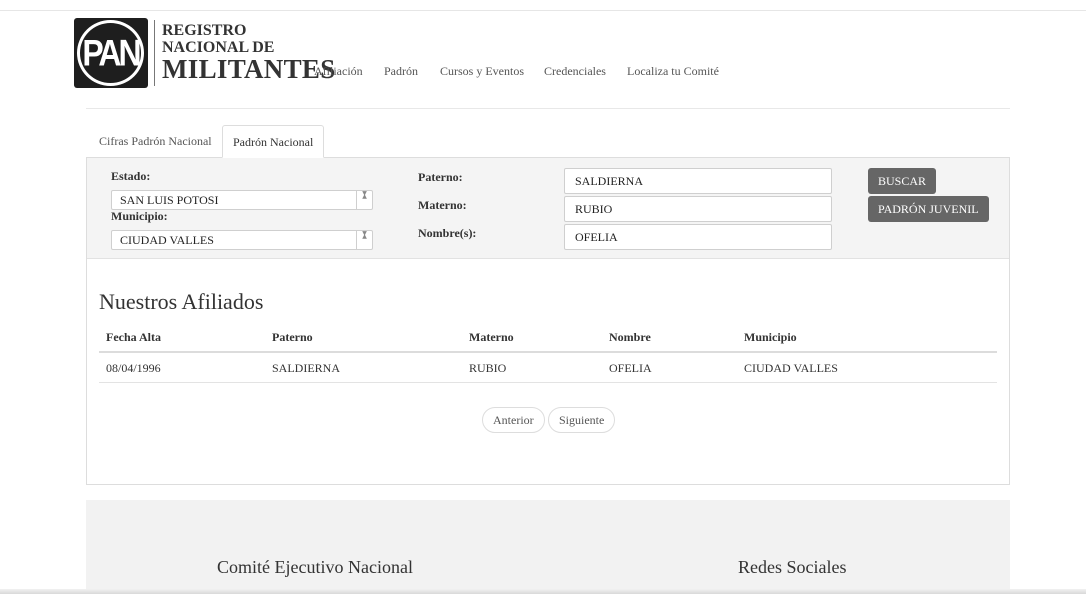  I want to click on municipio-label: Municipio:, so click(139, 216).